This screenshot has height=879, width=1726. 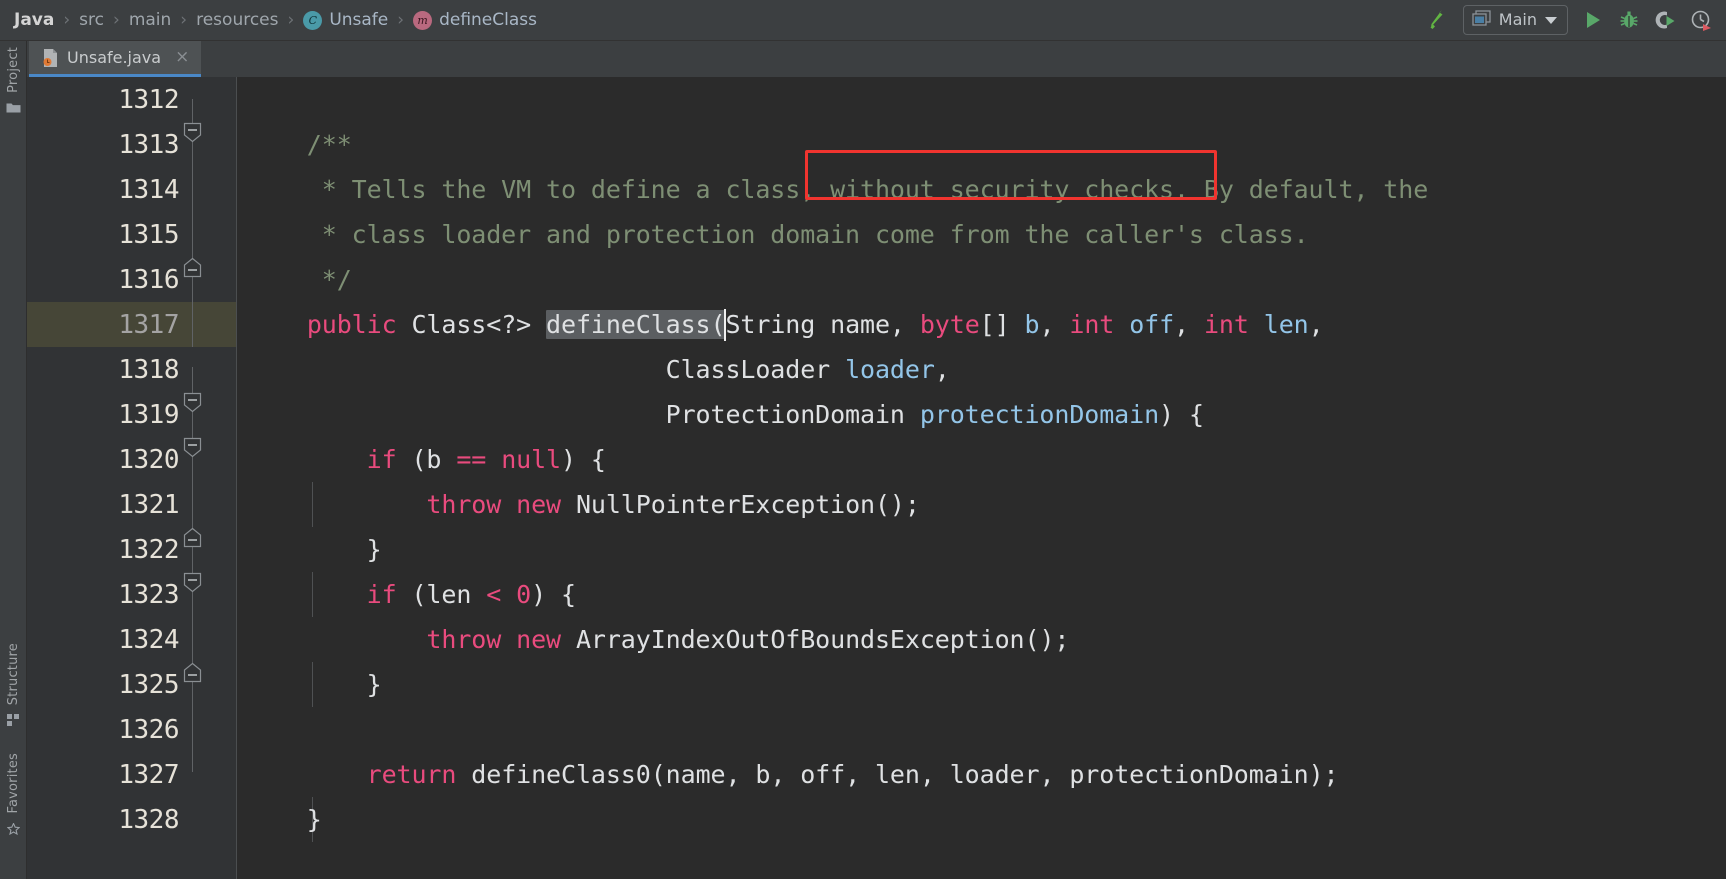 I want to click on line-number: 1322, so click(x=148, y=549).